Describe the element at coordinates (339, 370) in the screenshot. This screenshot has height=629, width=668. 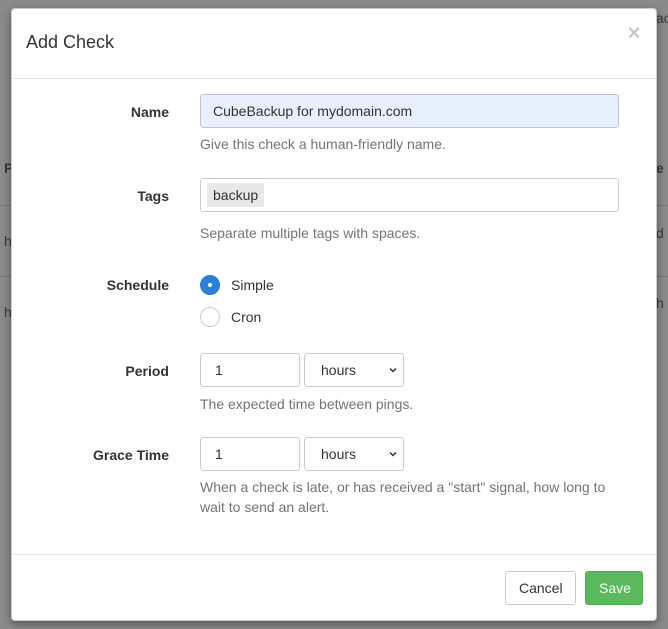
I see `period-unit-value: hours` at that location.